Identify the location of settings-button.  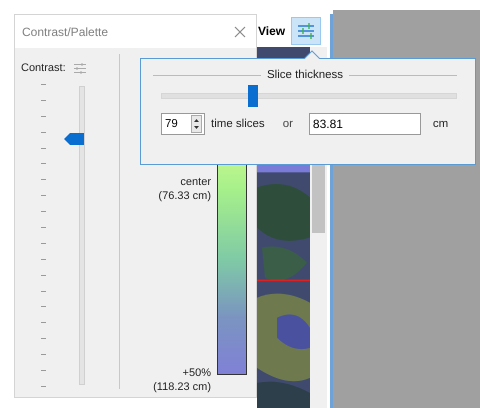
(306, 30).